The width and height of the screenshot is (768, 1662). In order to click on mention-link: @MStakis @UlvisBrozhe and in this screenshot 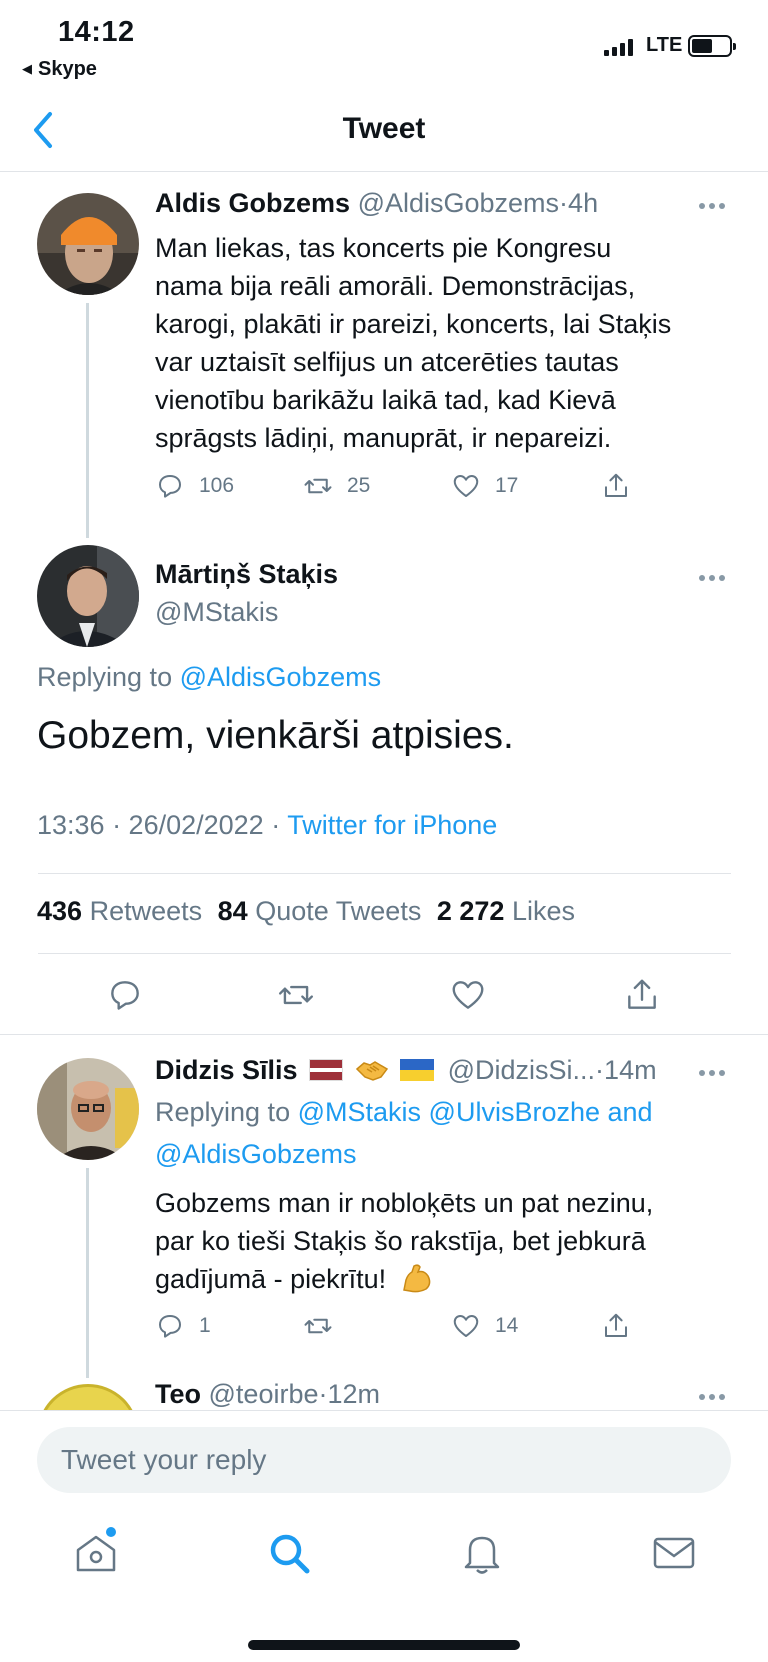, I will do `click(475, 1112)`.